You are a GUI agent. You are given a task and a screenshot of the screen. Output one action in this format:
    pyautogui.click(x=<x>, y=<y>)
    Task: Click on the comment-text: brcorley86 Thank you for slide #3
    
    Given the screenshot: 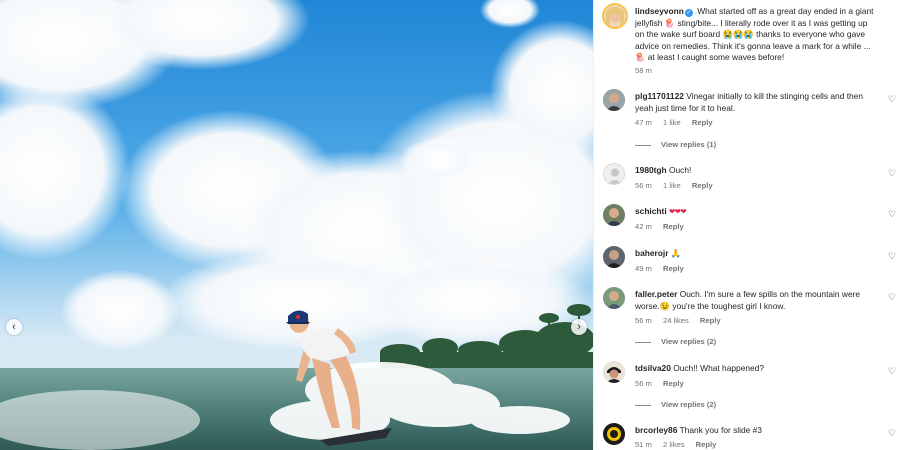 What is the action you would take?
    pyautogui.click(x=755, y=431)
    